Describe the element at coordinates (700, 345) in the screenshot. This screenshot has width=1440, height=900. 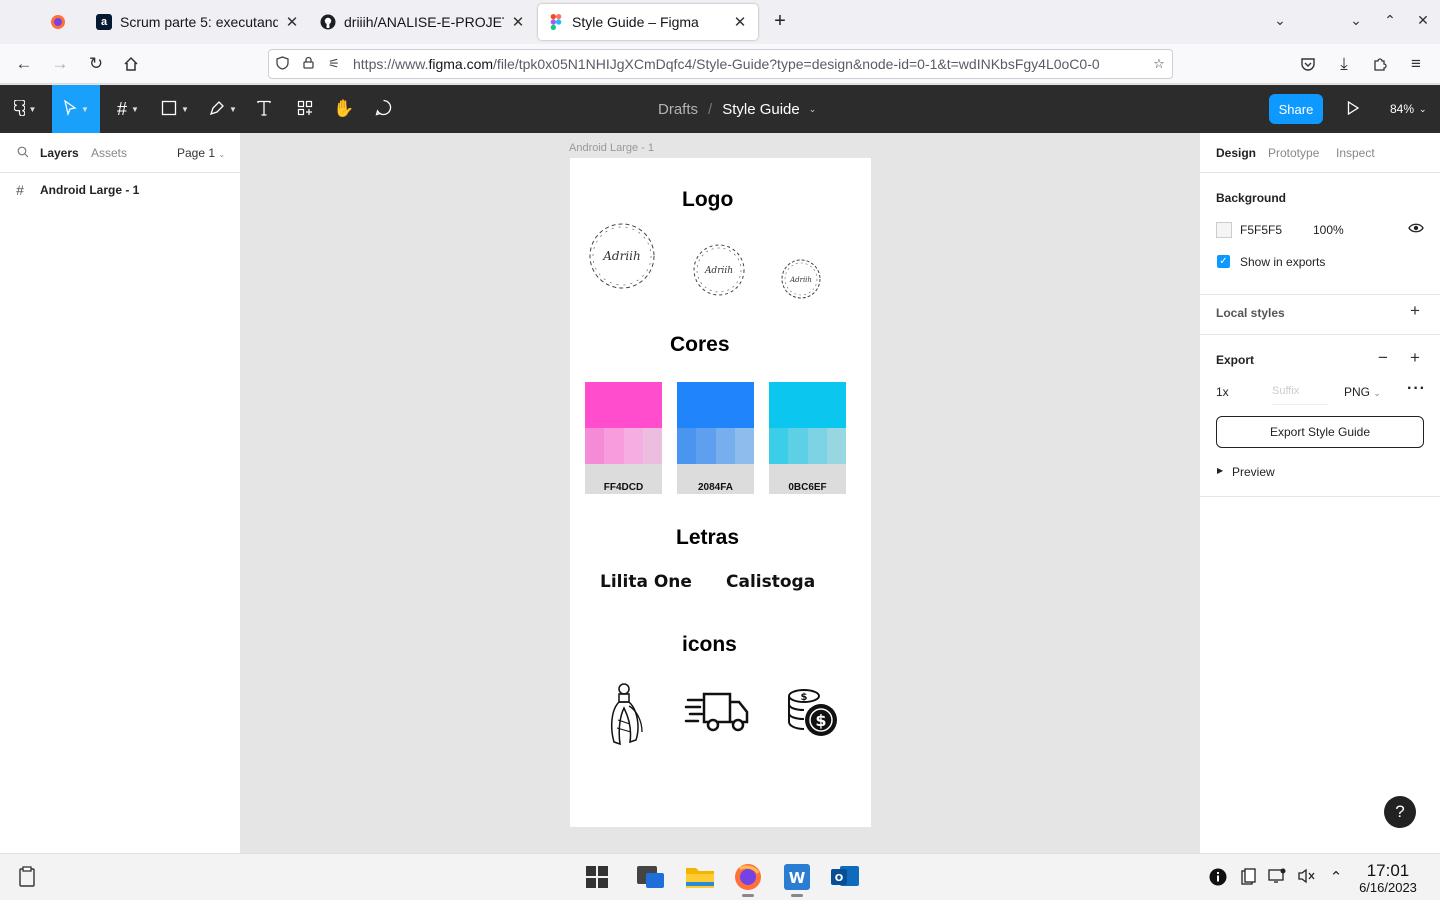
I see `colors-heading: Cores` at that location.